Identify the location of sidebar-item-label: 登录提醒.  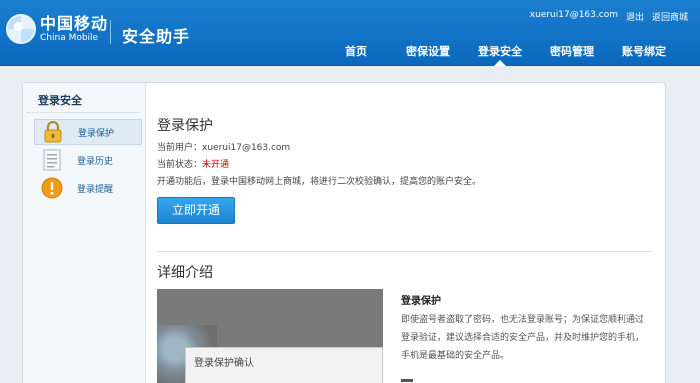
(95, 189).